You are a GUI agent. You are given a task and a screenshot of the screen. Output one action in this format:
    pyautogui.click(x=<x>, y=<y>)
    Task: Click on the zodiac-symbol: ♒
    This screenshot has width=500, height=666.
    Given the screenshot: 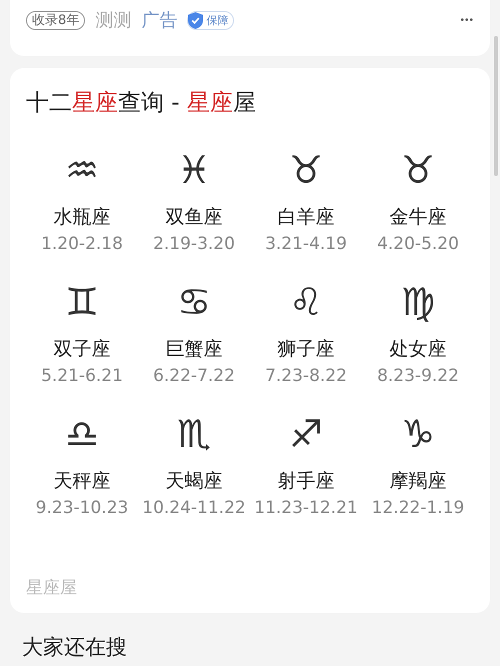 What is the action you would take?
    pyautogui.click(x=82, y=170)
    